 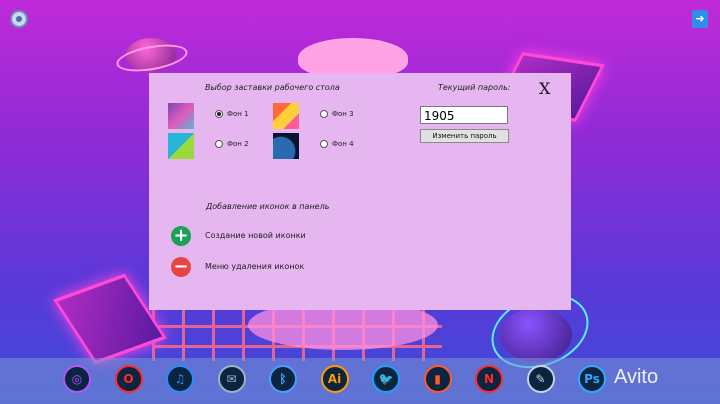 I want to click on neon-grid-decoration, so click(x=297, y=333).